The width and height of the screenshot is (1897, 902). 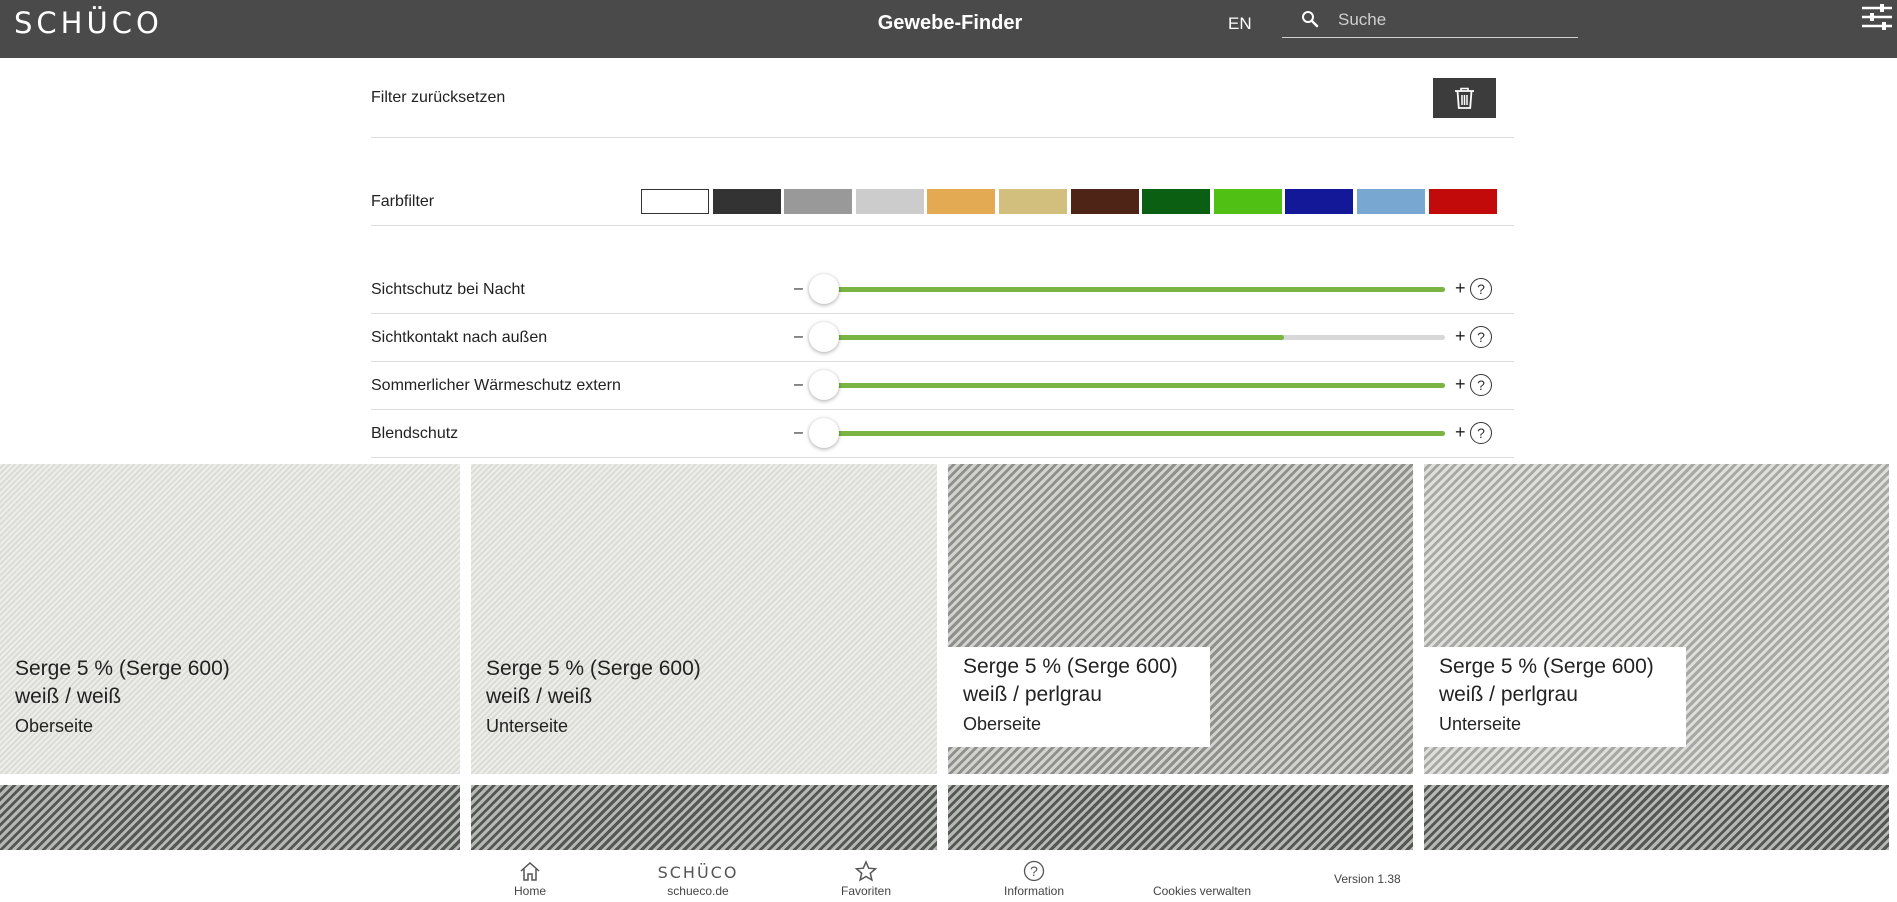 What do you see at coordinates (403, 201) in the screenshot?
I see `color-filter-label: Farbfilter` at bounding box center [403, 201].